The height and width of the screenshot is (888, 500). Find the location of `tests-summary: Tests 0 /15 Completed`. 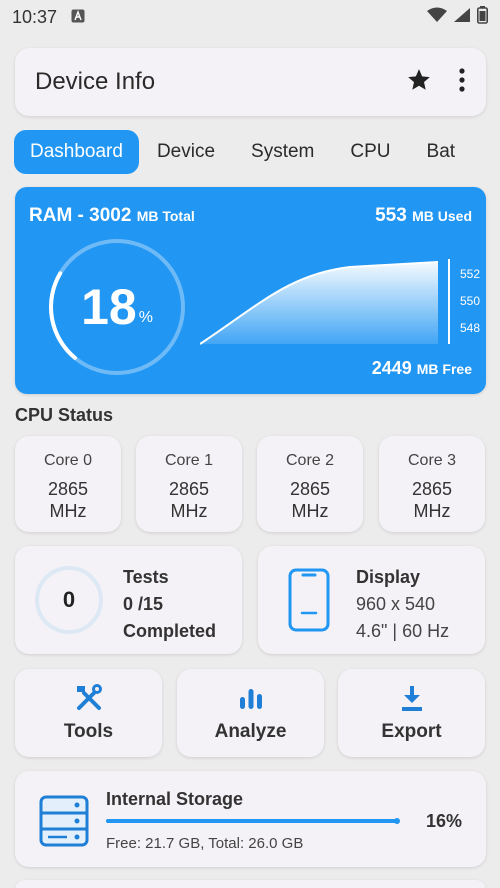

tests-summary: Tests 0 /15 Completed is located at coordinates (170, 604).